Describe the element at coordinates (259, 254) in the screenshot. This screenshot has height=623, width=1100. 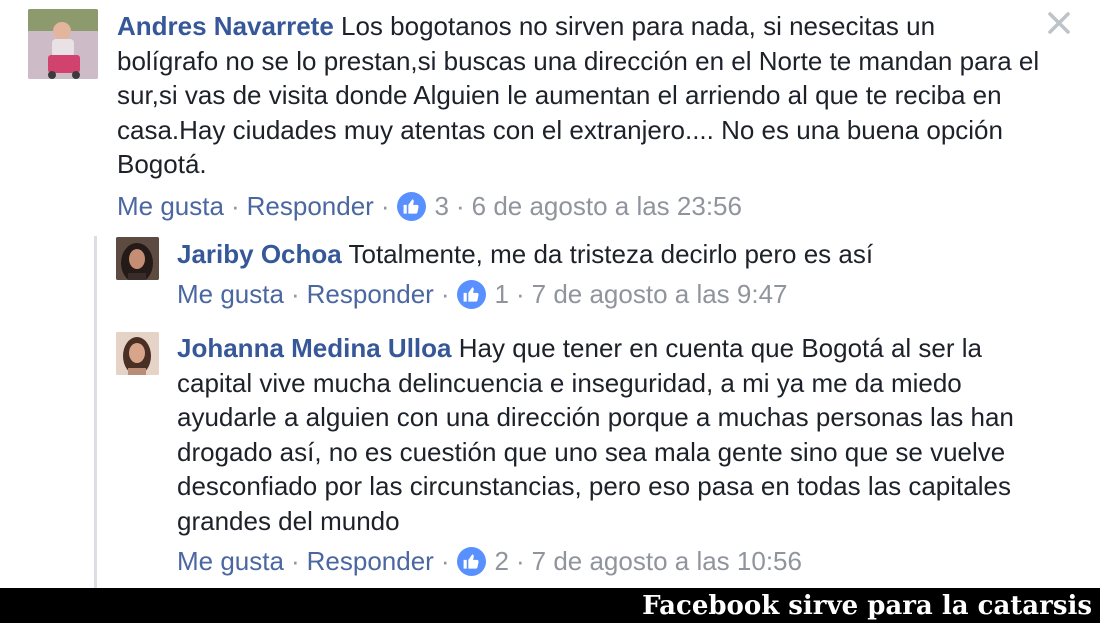
I see `reply-author: Jariby Ochoa` at that location.